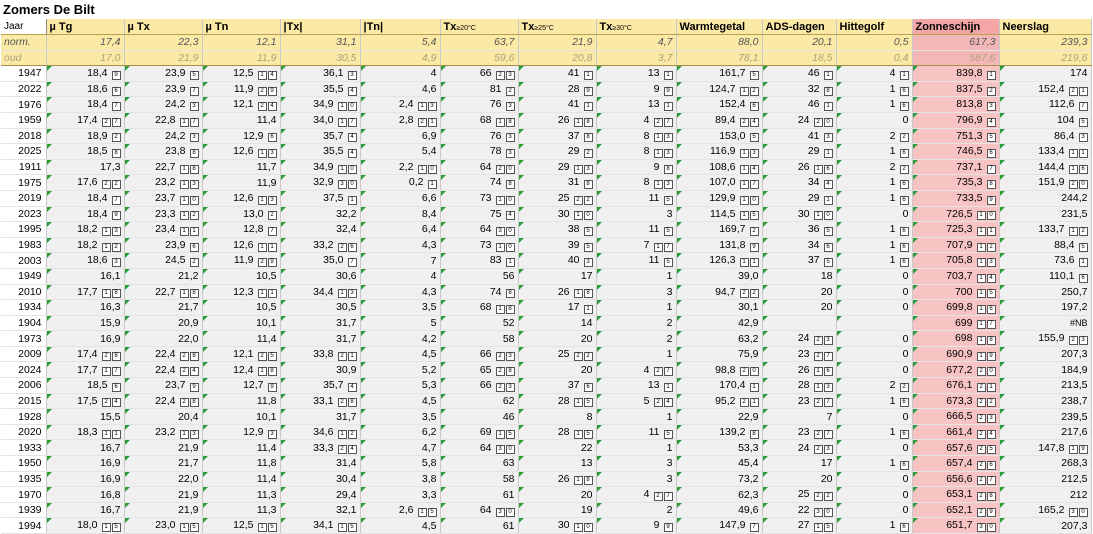 Image resolution: width=1093 pixels, height=534 pixels. I want to click on year-cell: 1934, so click(24, 307).